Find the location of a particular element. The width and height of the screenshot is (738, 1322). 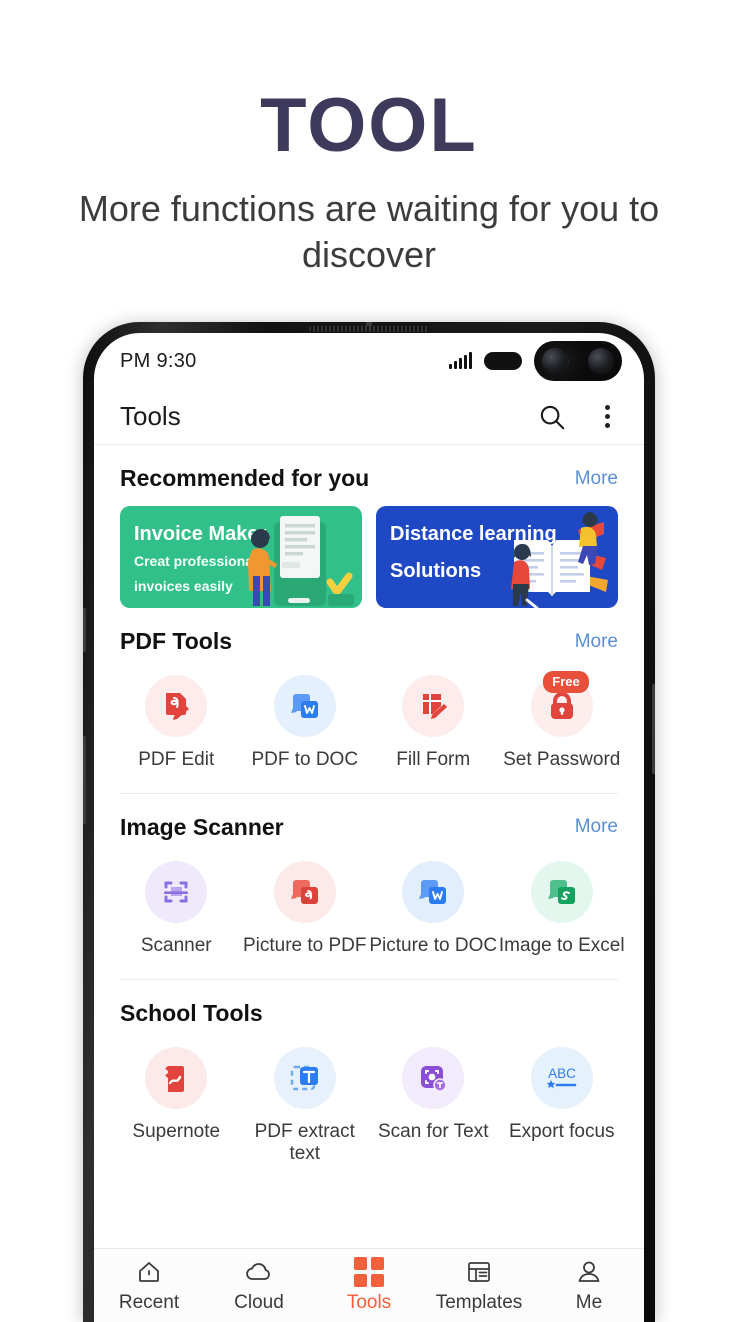

volume-down-button is located at coordinates (84, 780).